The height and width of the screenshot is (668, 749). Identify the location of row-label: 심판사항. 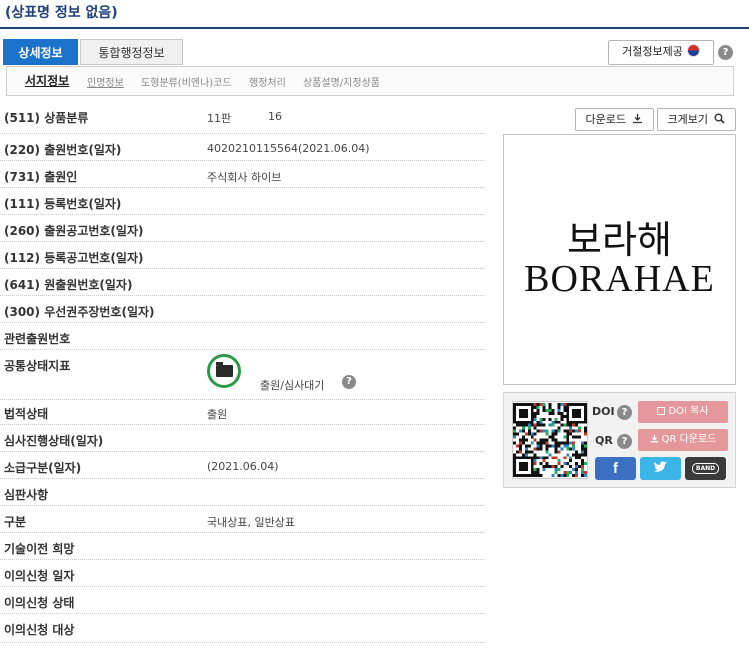
(26, 495).